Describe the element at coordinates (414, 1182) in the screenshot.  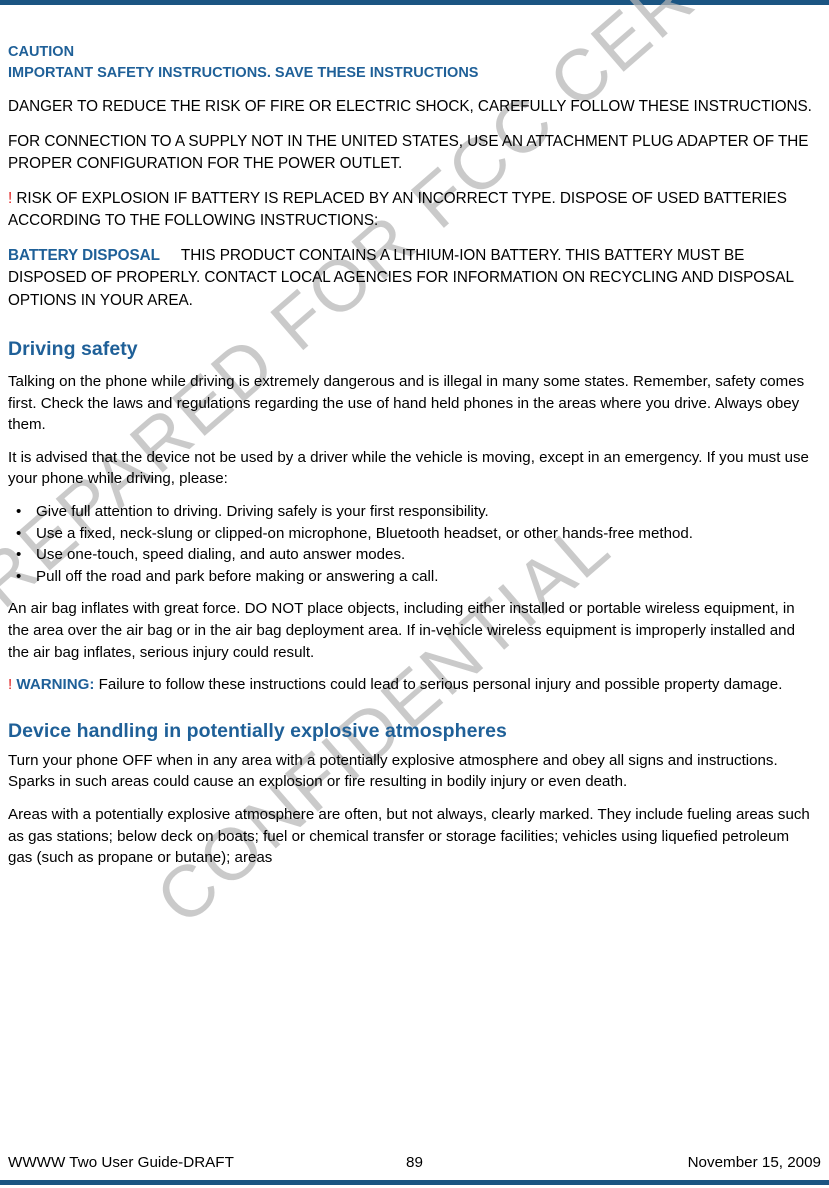
I see `page-bottom-rule` at that location.